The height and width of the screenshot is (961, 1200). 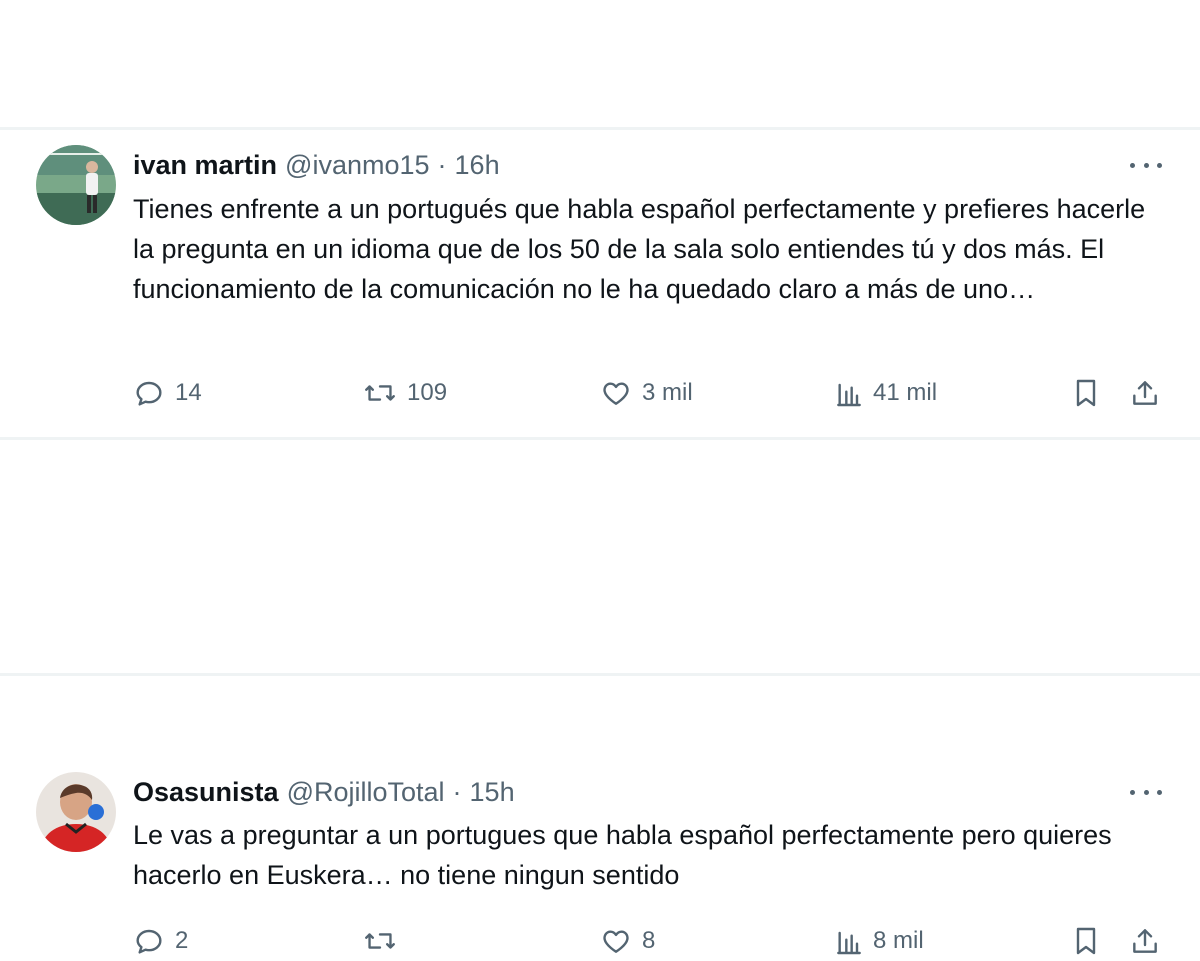 I want to click on retweet-button, so click(x=385, y=941).